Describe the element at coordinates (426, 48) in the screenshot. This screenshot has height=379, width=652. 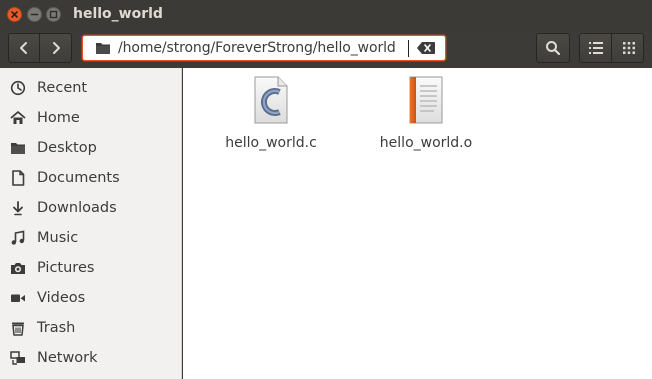
I see `backspace-icon` at that location.